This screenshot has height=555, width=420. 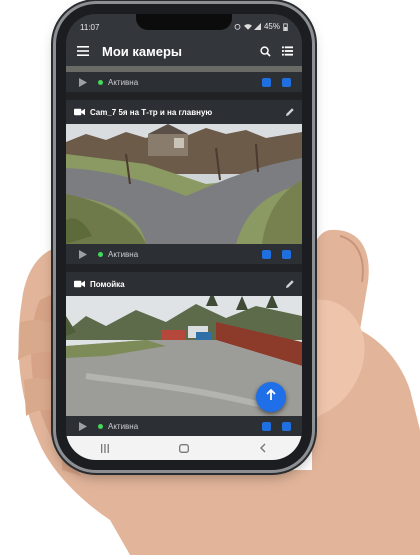 I want to click on camera-card-header: Помойка, so click(x=184, y=284).